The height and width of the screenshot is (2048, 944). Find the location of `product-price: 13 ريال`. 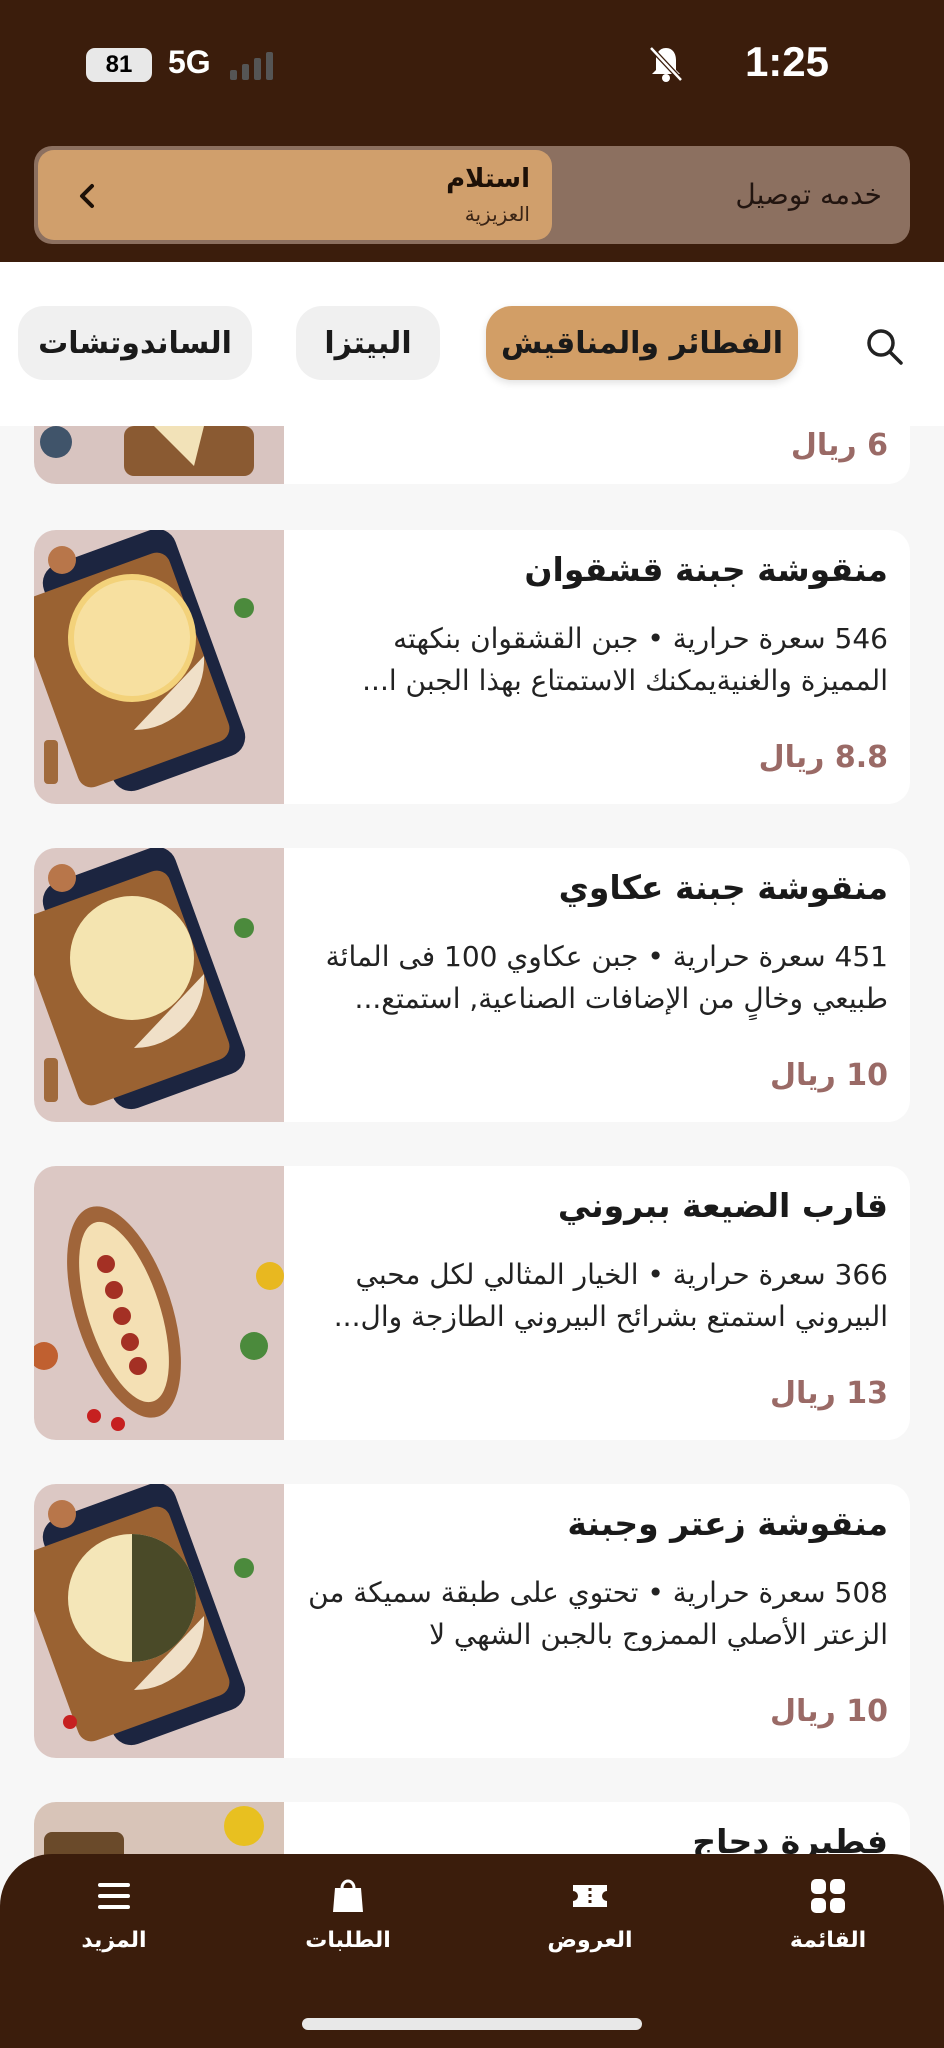

product-price: 13 ريال is located at coordinates (828, 1393).